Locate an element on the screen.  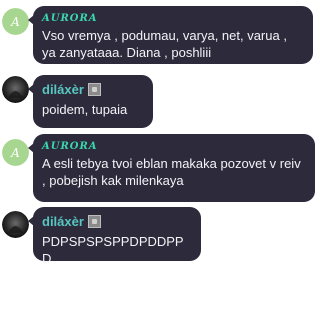
message-text: poidem, tupaia is located at coordinates (85, 109).